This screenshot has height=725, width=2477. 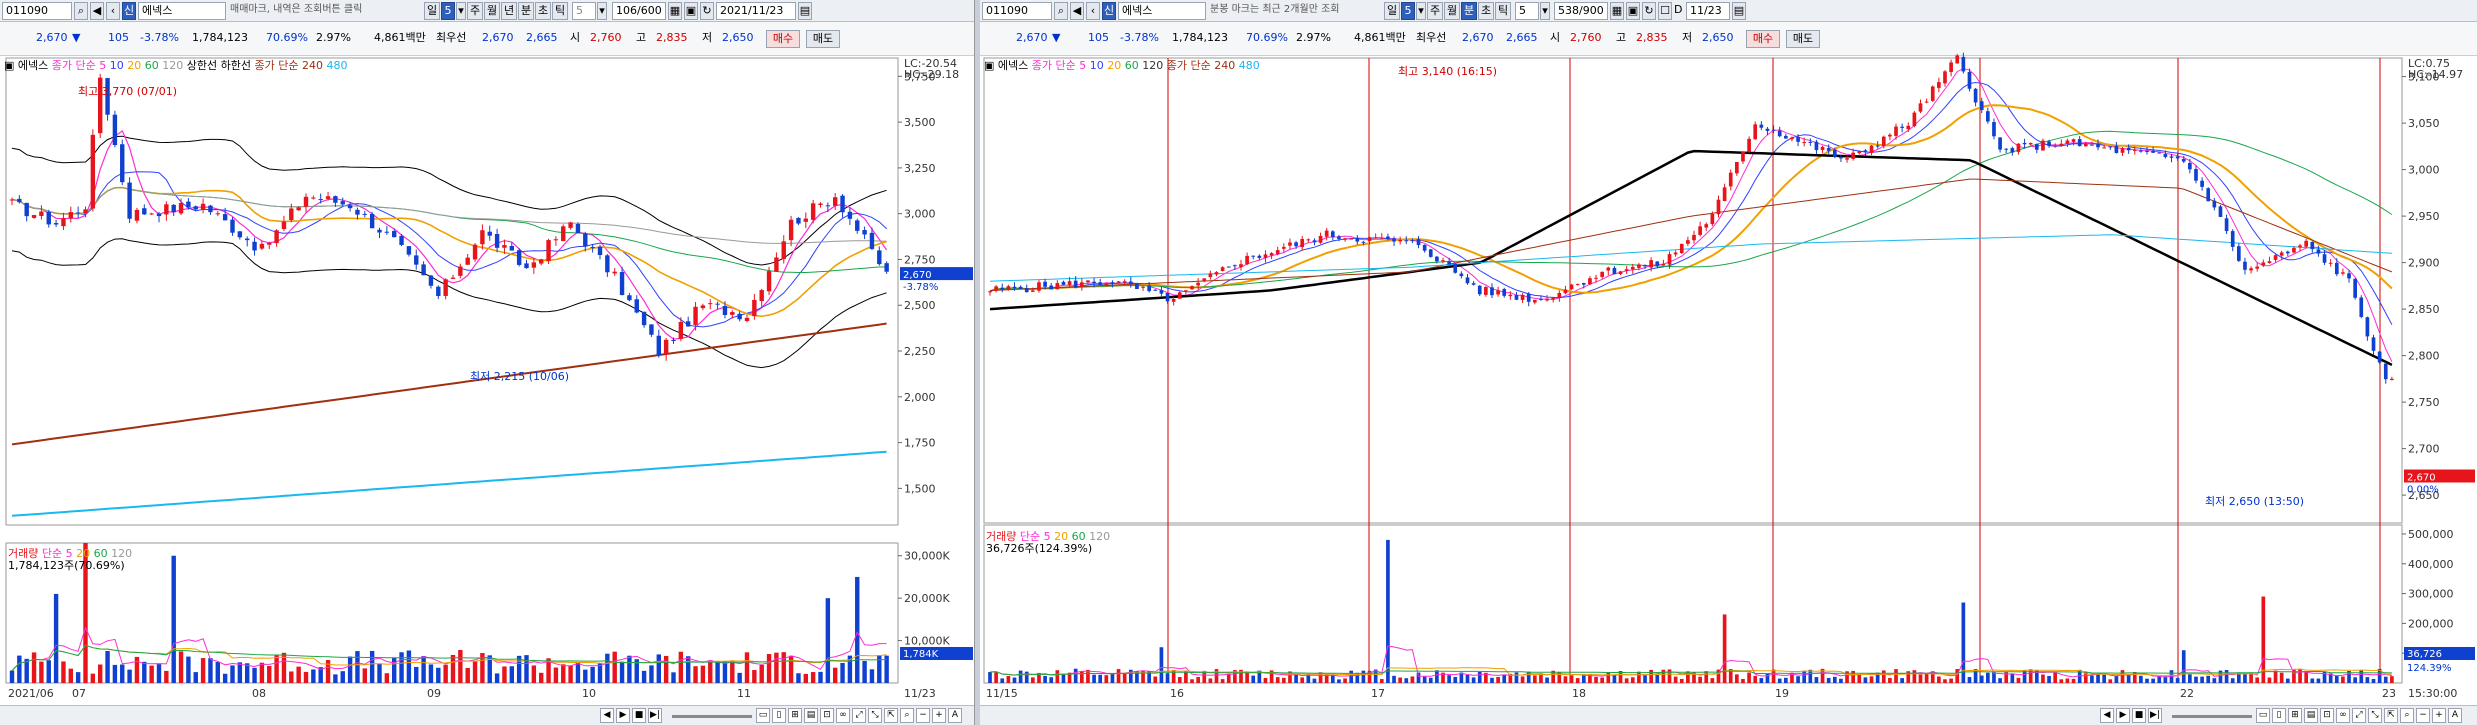 What do you see at coordinates (127, 91) in the screenshot?
I see `high-annotation: 최고 3,770 (07/01)` at bounding box center [127, 91].